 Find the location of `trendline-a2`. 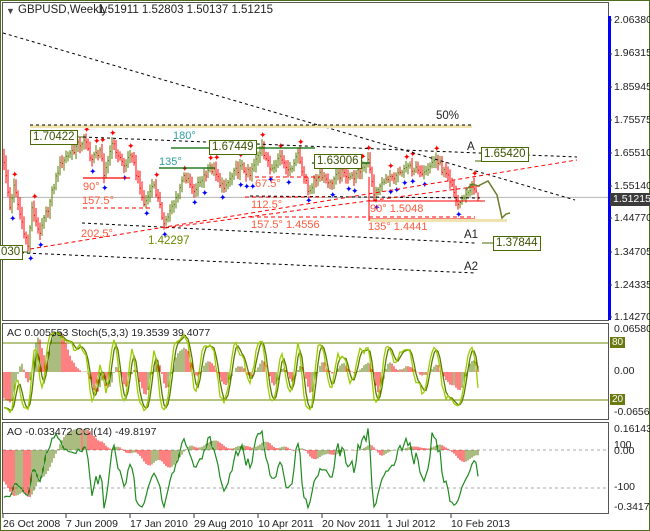

trendline-a2 is located at coordinates (239, 262).